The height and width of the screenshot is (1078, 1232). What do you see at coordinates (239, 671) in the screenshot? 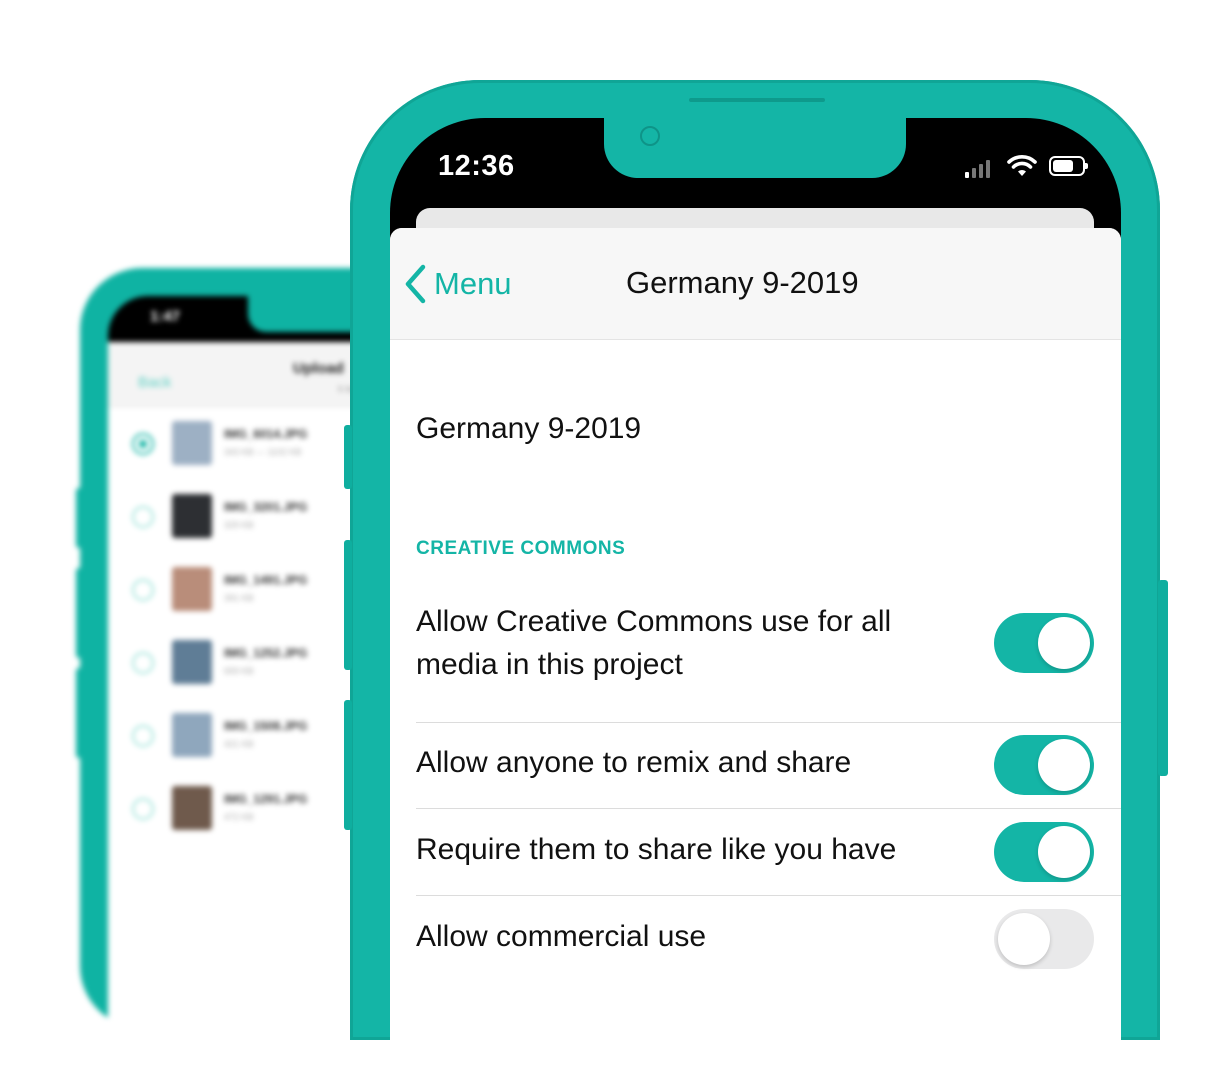
I see `file-size: 659 KB` at bounding box center [239, 671].